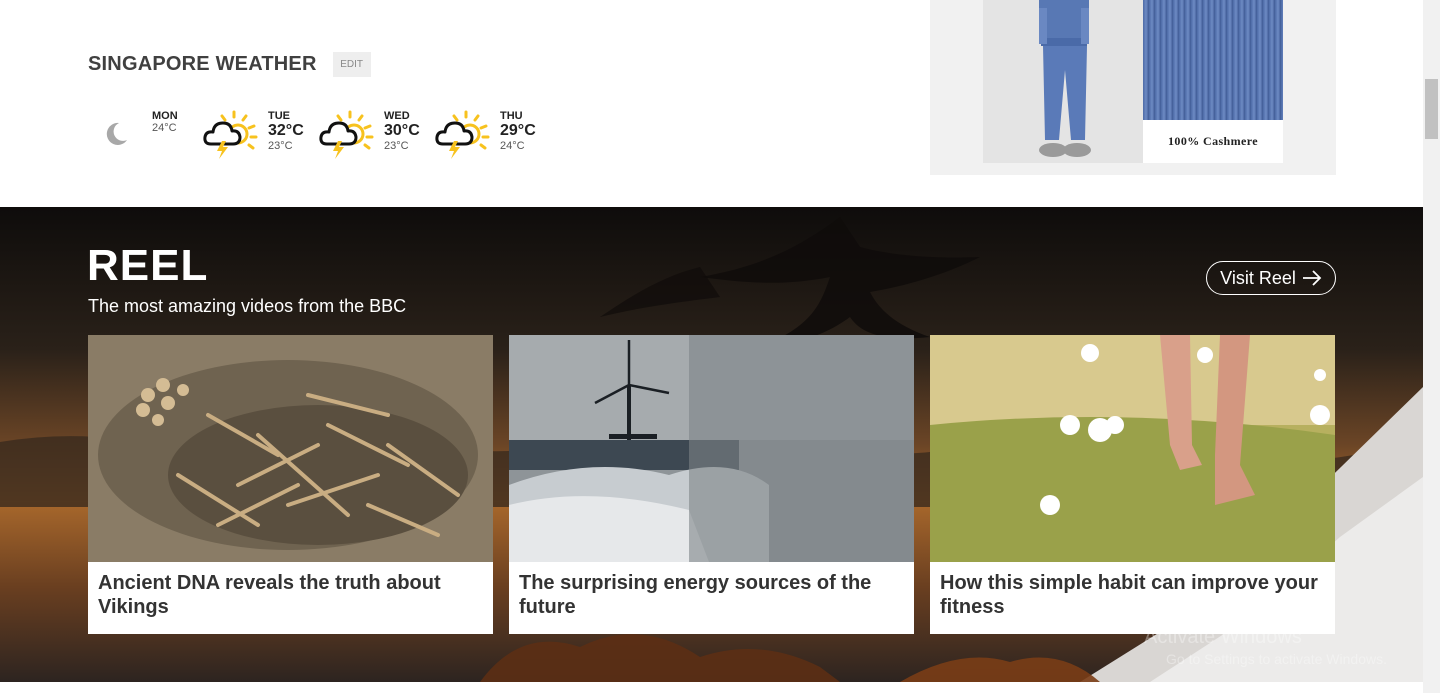  What do you see at coordinates (1431, 109) in the screenshot?
I see `page-scrollbar-thumb` at bounding box center [1431, 109].